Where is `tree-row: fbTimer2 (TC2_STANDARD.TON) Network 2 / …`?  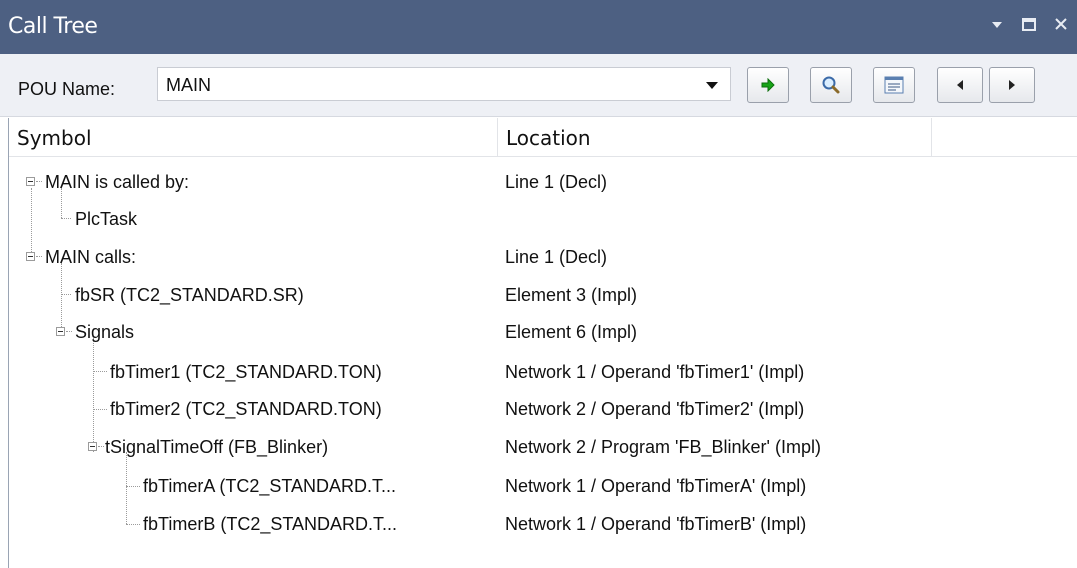 tree-row: fbTimer2 (TC2_STANDARD.TON) Network 2 / … is located at coordinates (539, 409).